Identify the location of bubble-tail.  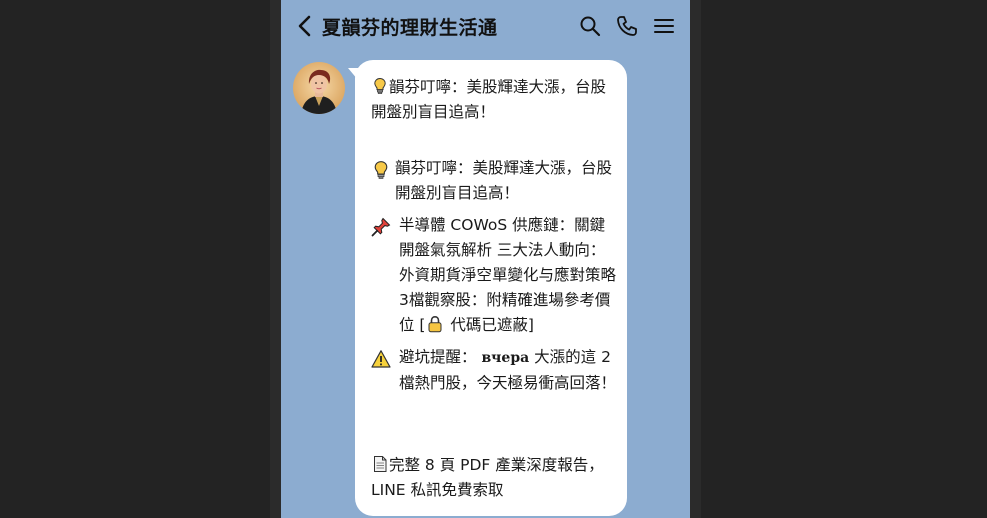
(353, 74).